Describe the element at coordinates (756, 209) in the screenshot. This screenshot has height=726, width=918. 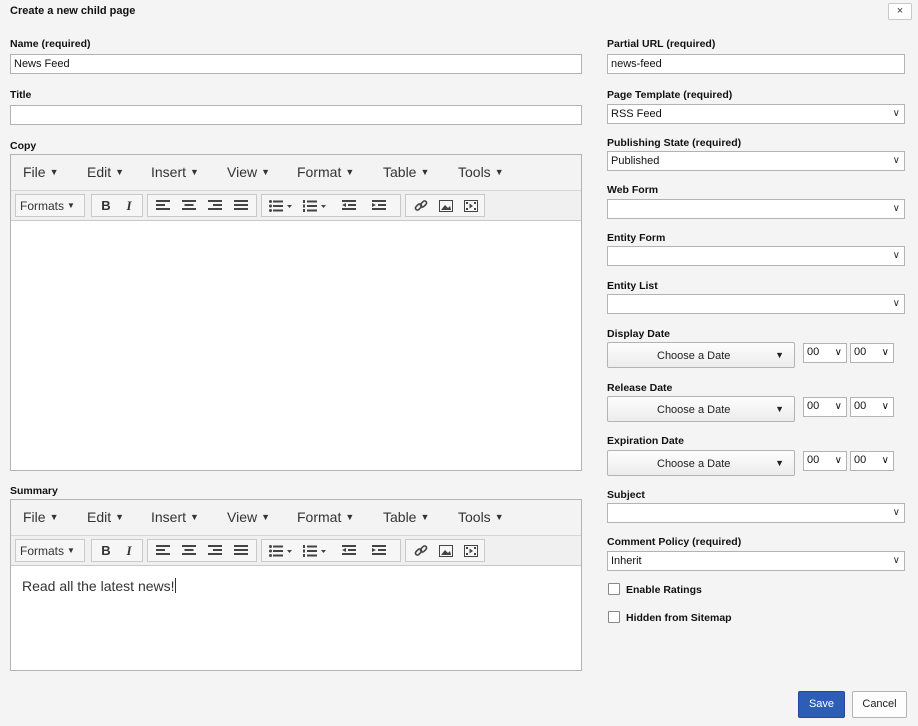
I see `web-form-select: ∨` at that location.